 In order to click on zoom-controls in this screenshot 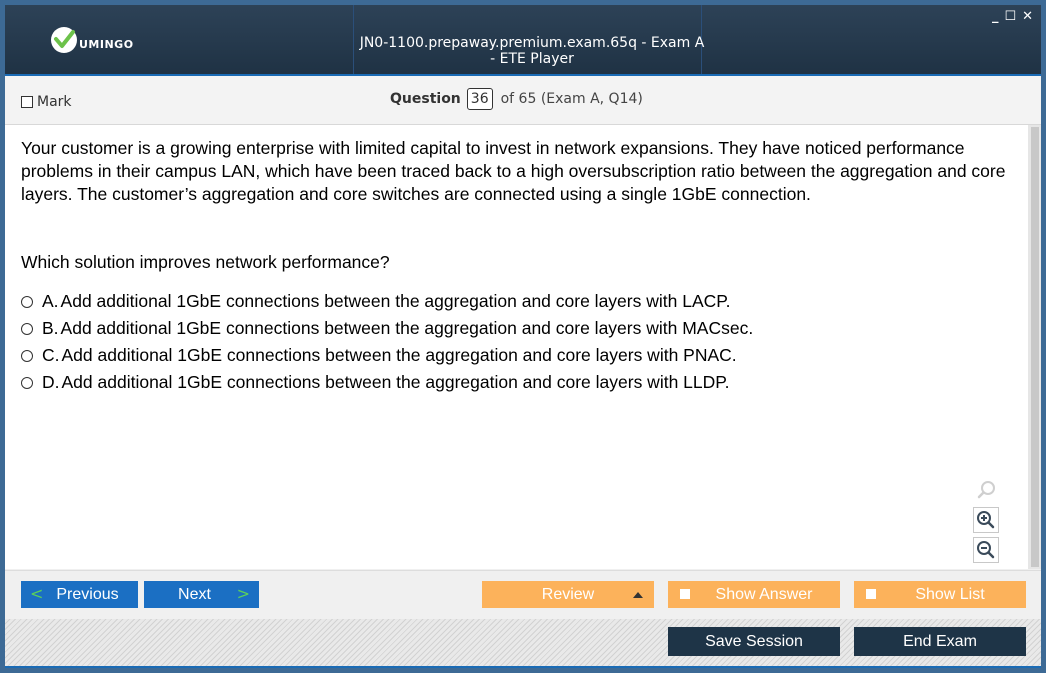, I will do `click(986, 520)`.